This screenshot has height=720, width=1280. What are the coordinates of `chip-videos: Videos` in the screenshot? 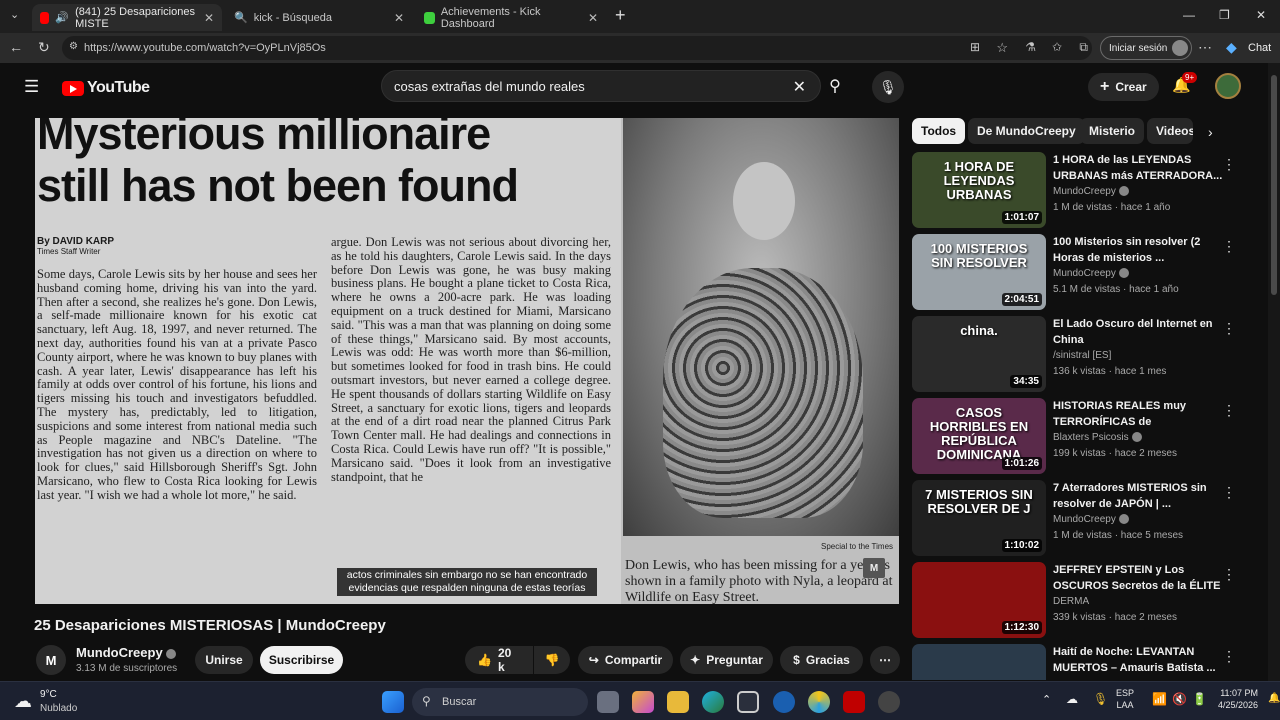 It's located at (1170, 131).